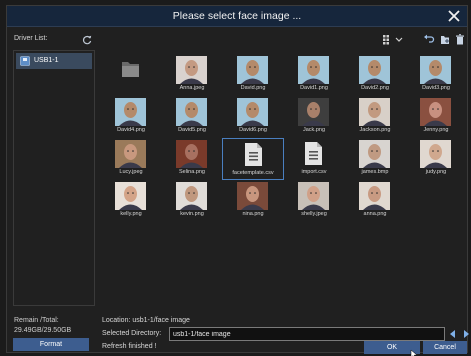  I want to click on folder-icon, so click(130, 69).